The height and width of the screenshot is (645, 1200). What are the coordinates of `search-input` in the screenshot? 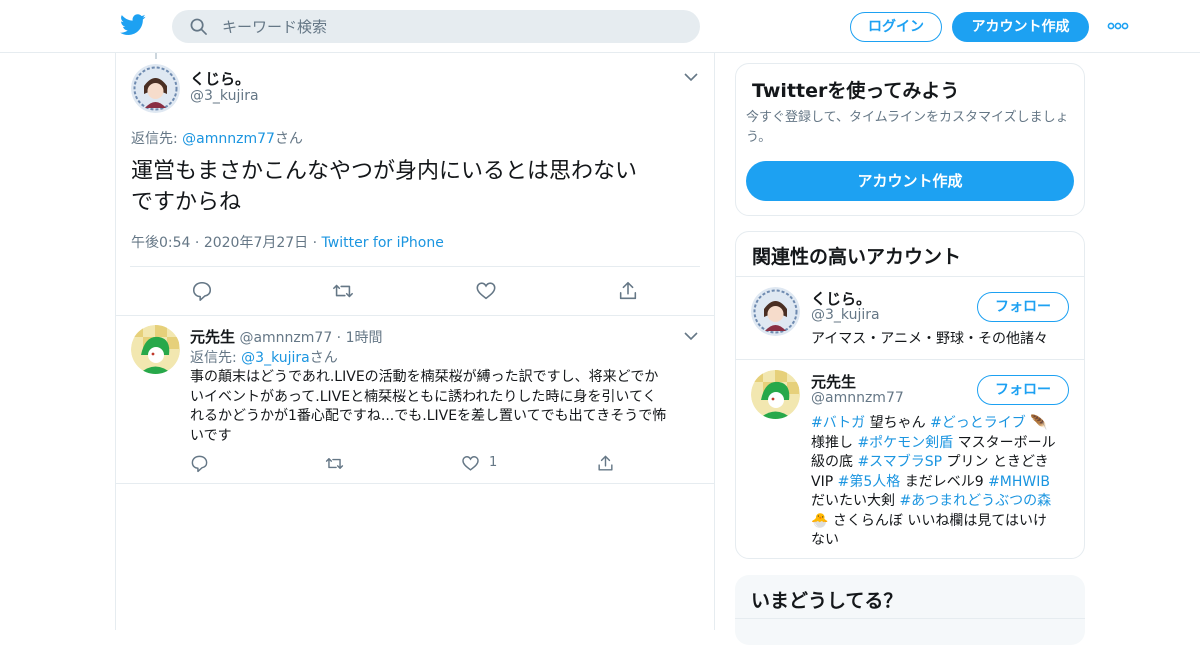 It's located at (452, 26).